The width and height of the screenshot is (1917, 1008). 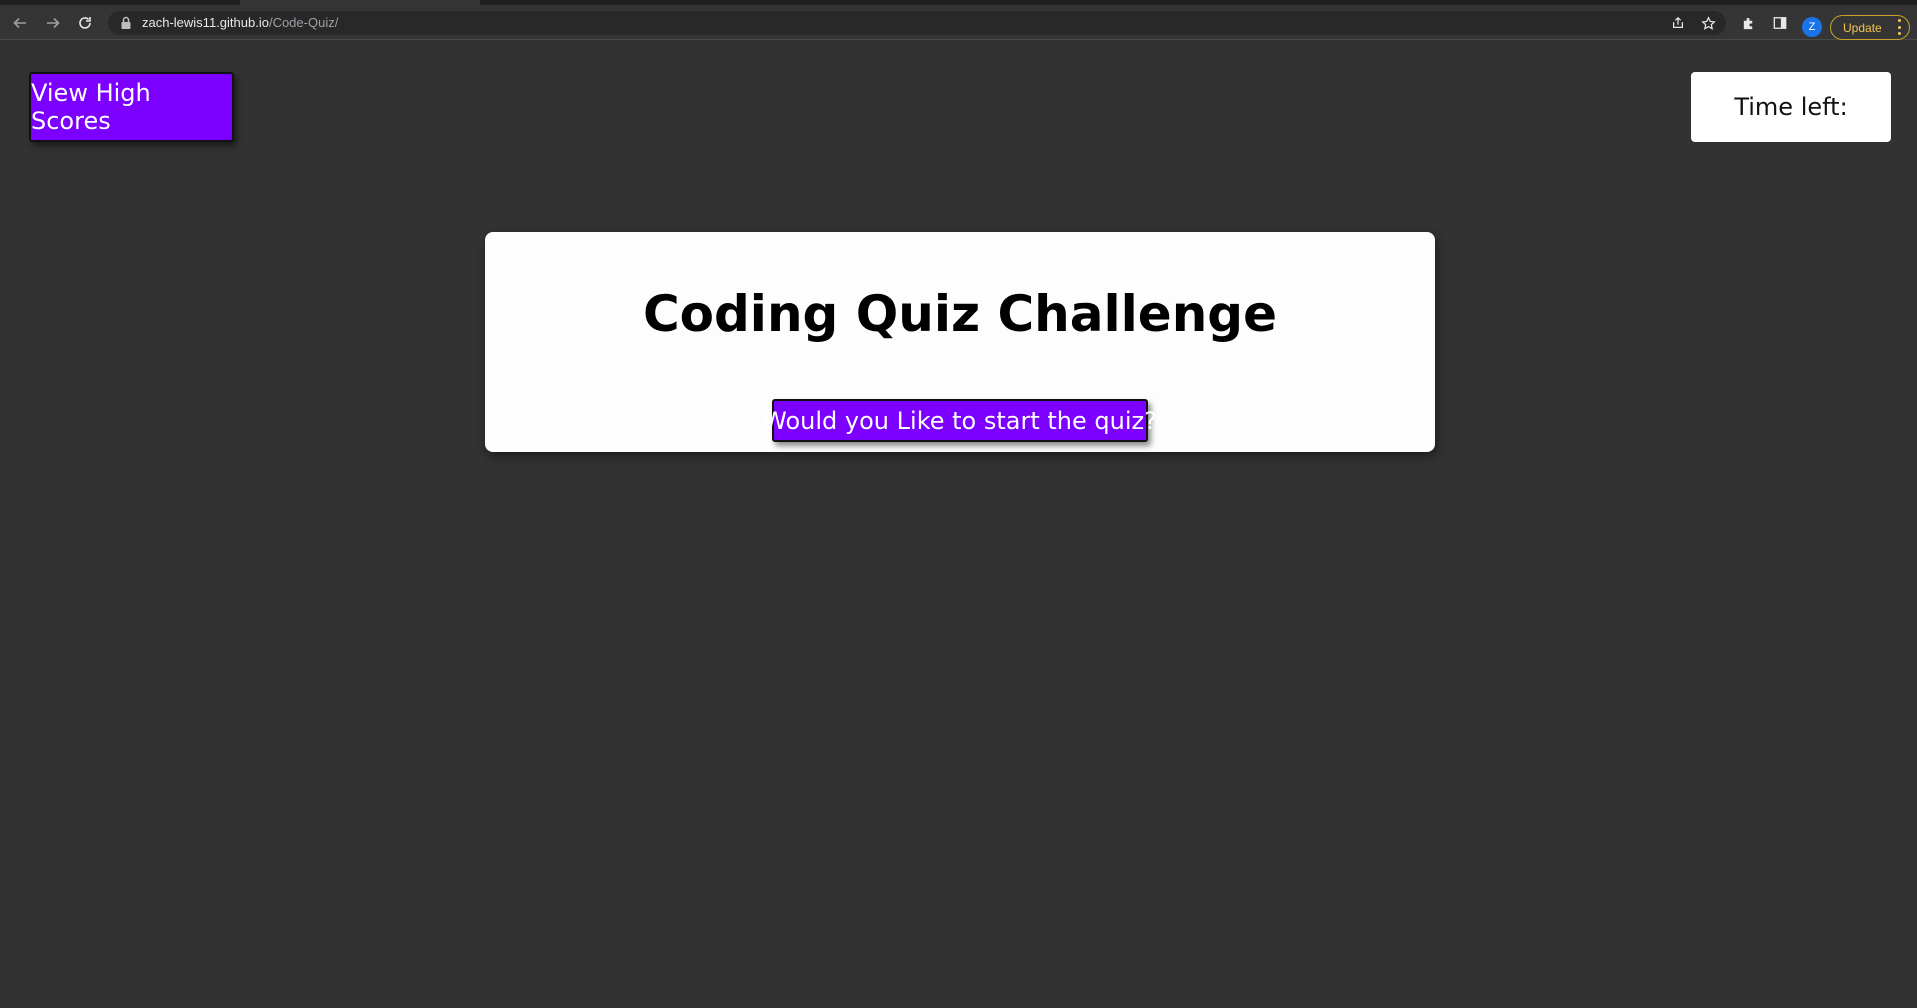 What do you see at coordinates (1812, 27) in the screenshot?
I see `profile-avatar: Z` at bounding box center [1812, 27].